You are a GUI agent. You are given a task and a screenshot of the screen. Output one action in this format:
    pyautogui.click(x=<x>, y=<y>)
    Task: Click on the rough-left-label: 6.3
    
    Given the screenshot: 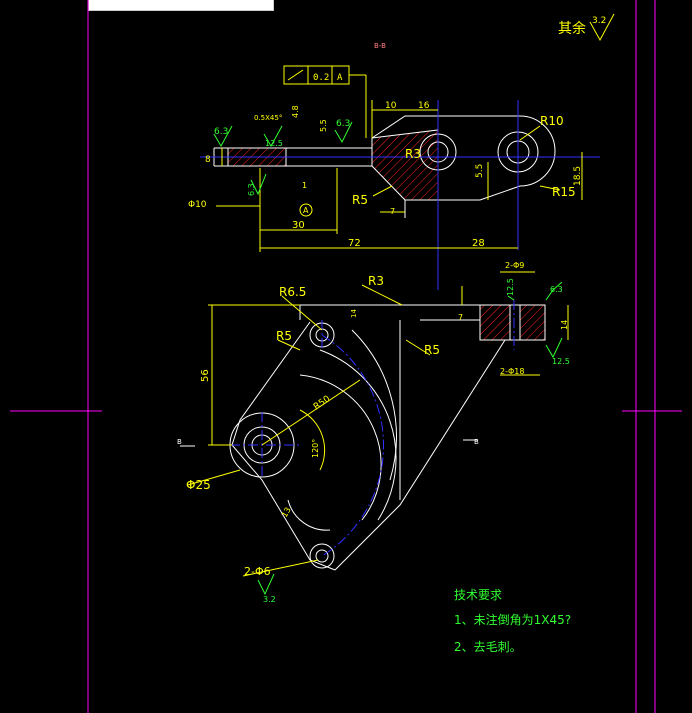 What is the action you would take?
    pyautogui.click(x=221, y=132)
    